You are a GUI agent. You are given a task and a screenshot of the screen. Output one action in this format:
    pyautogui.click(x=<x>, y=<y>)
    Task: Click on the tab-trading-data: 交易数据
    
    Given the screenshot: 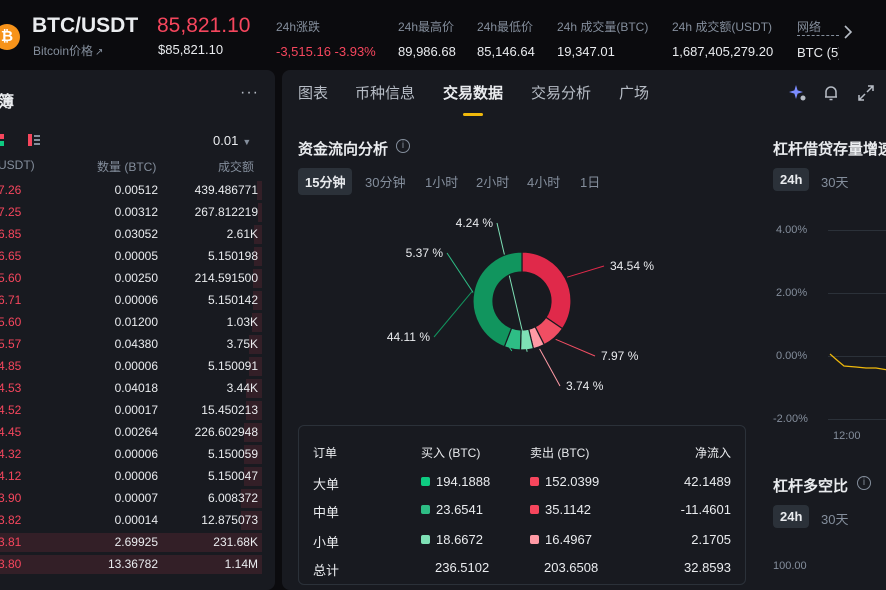 What is the action you would take?
    pyautogui.click(x=473, y=92)
    